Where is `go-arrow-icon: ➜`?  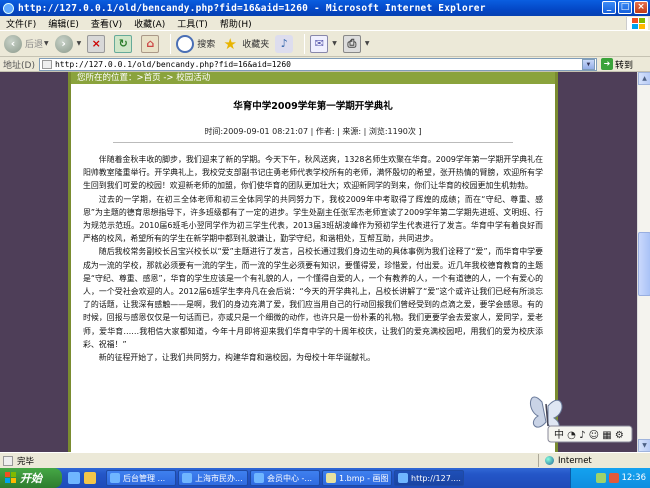
go-arrow-icon: ➜ is located at coordinates (606, 64).